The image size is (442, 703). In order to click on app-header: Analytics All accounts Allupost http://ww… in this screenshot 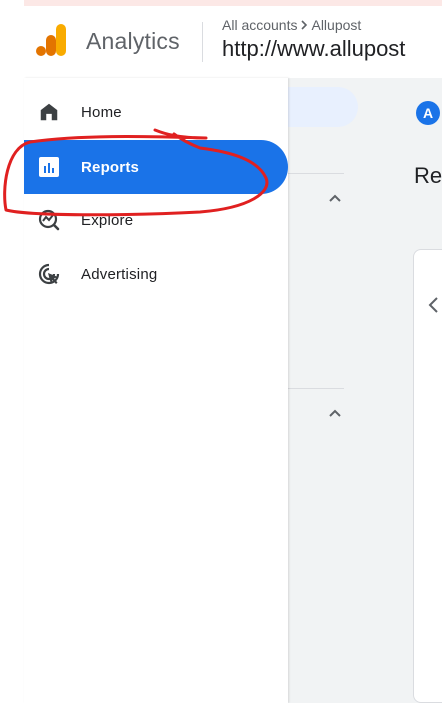, I will do `click(233, 42)`.